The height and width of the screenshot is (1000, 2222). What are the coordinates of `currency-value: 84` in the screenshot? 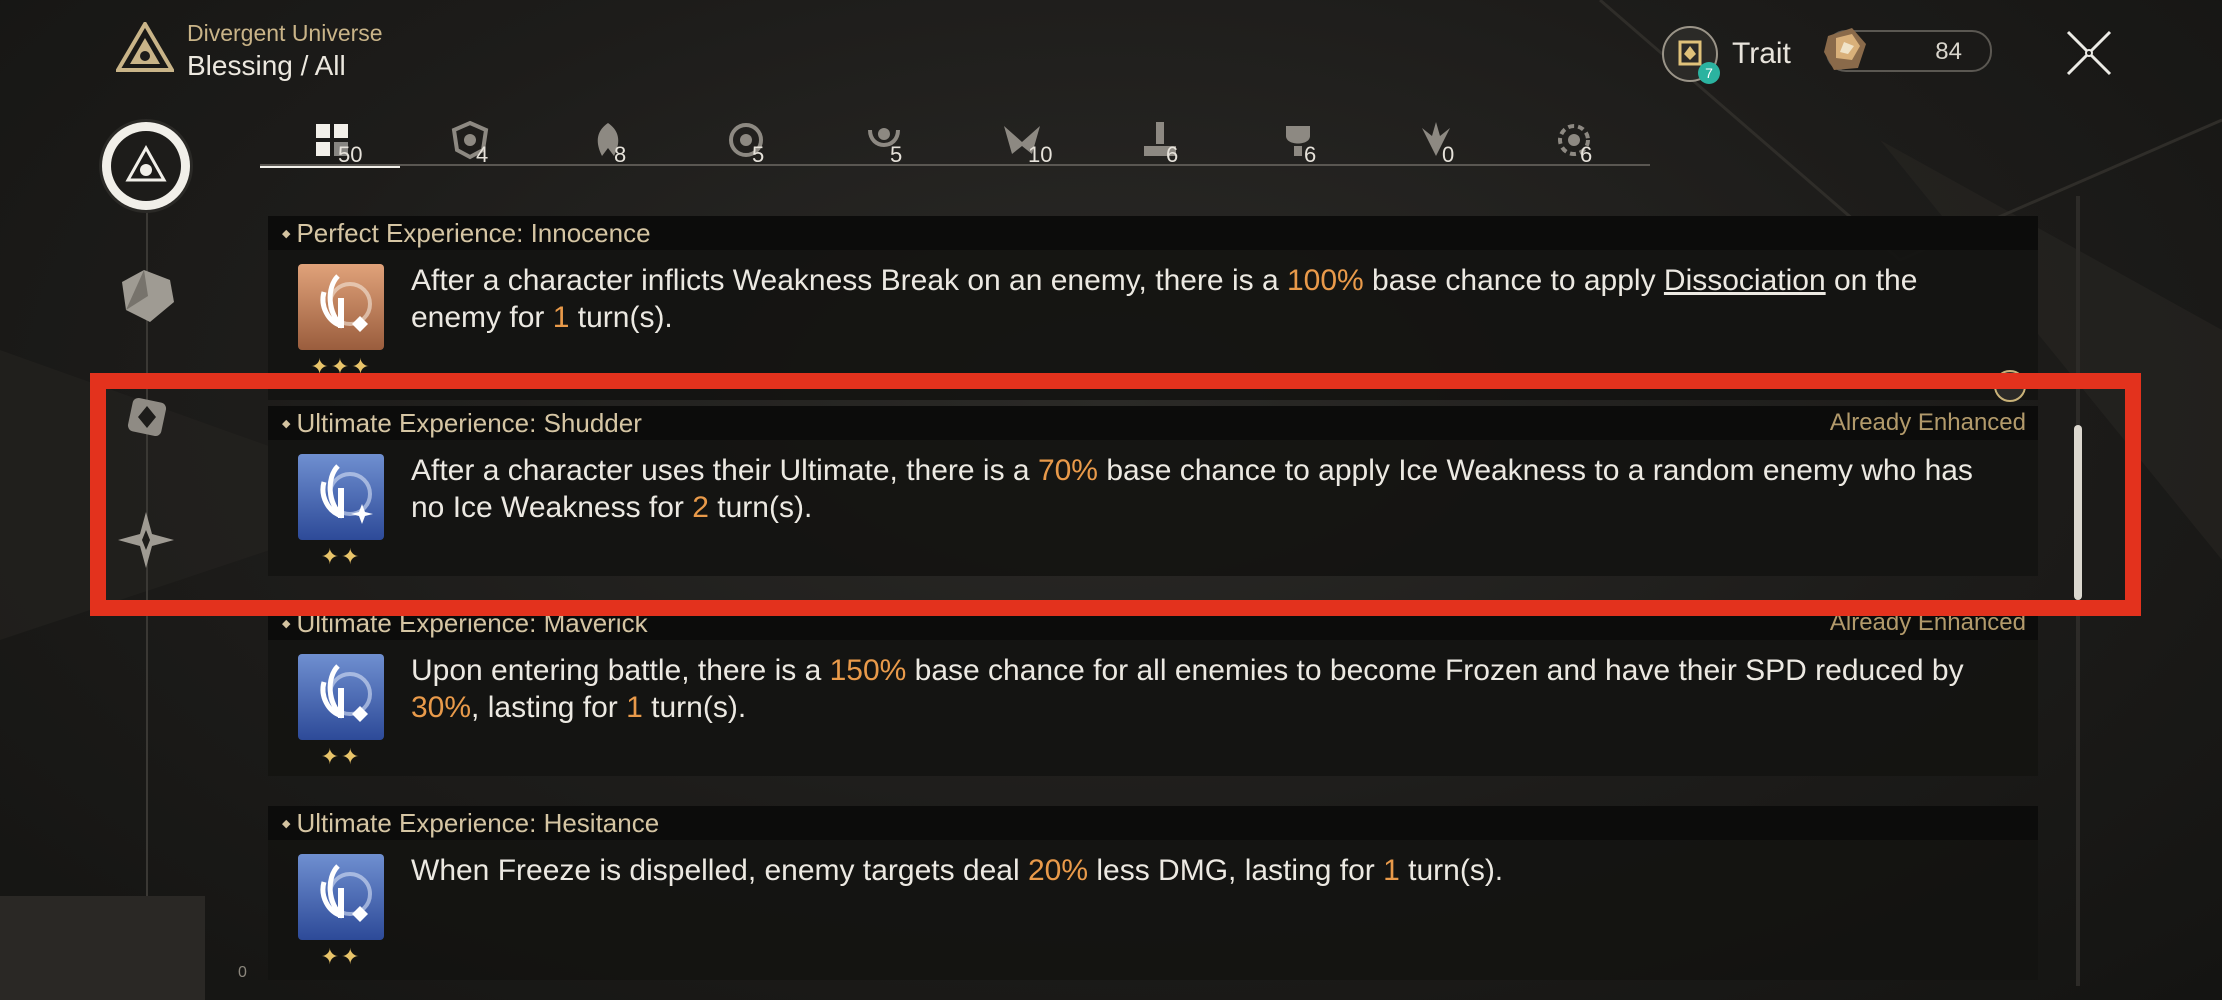 It's located at (1948, 51).